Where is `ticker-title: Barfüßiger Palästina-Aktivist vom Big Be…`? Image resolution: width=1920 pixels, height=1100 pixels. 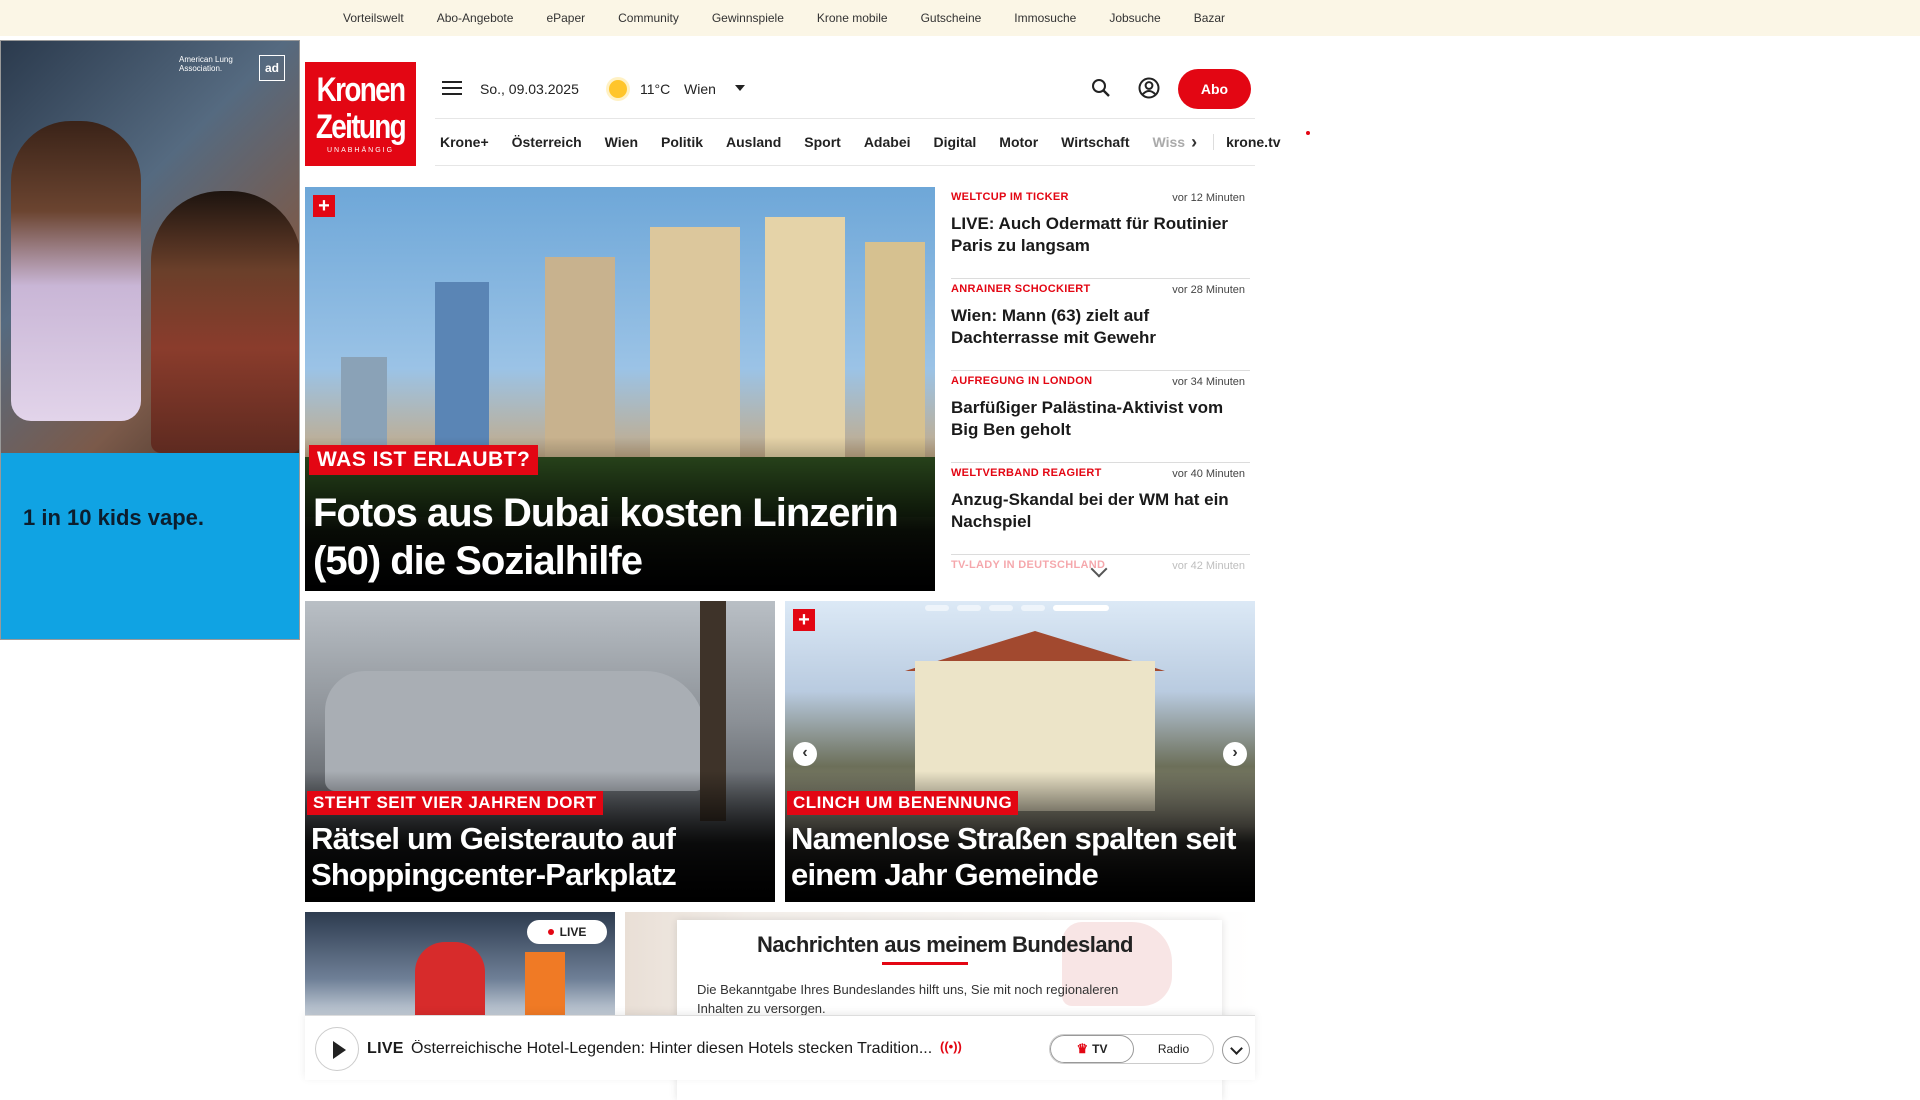 ticker-title: Barfüßiger Palästina-Aktivist vom Big Be… is located at coordinates (1100, 419).